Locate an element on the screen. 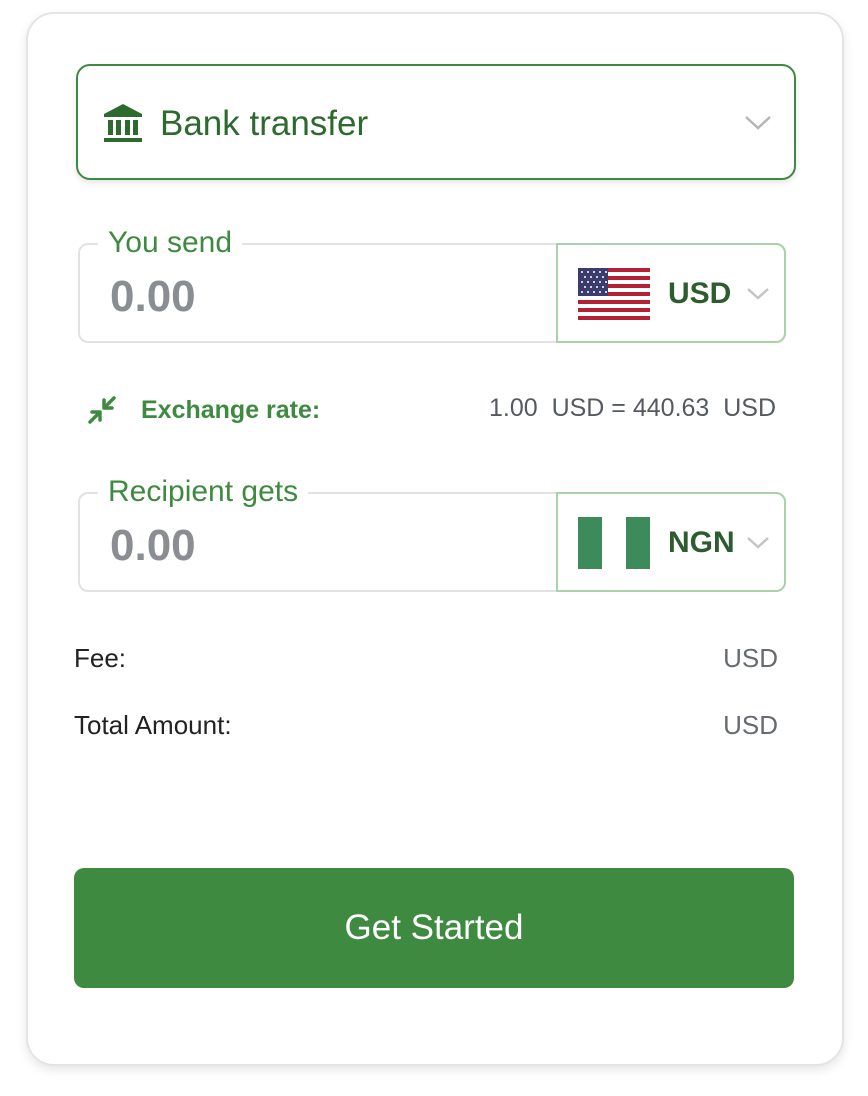  send-currency-code: USD is located at coordinates (700, 293).